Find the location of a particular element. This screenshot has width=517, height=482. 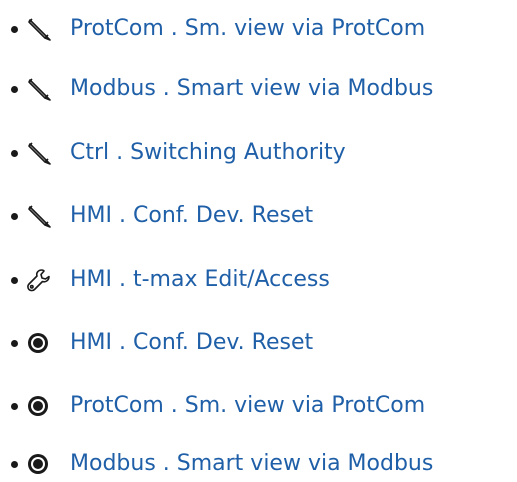

link-hmi-t-max-edit-access: HMI . t-max Edit/Access is located at coordinates (200, 280).